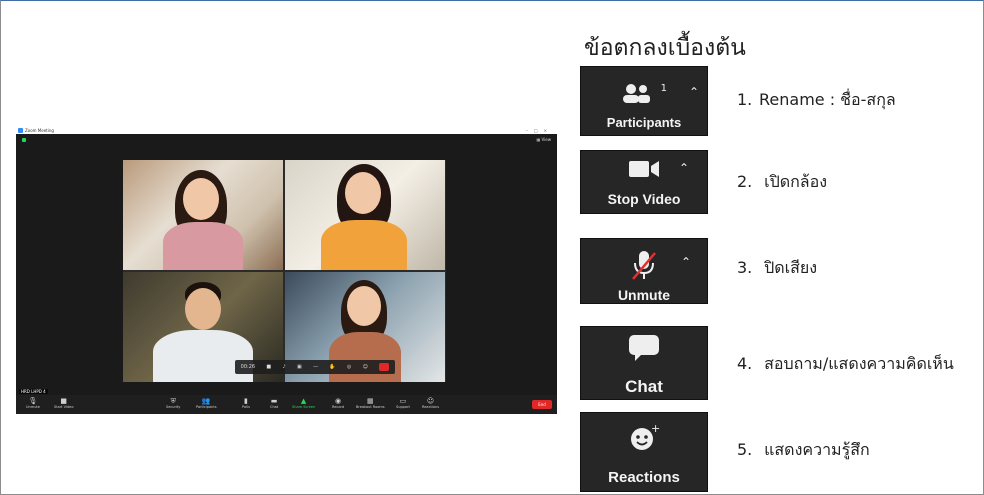 The image size is (984, 495). Describe the element at coordinates (403, 401) in the screenshot. I see `support-icon: ▭` at that location.